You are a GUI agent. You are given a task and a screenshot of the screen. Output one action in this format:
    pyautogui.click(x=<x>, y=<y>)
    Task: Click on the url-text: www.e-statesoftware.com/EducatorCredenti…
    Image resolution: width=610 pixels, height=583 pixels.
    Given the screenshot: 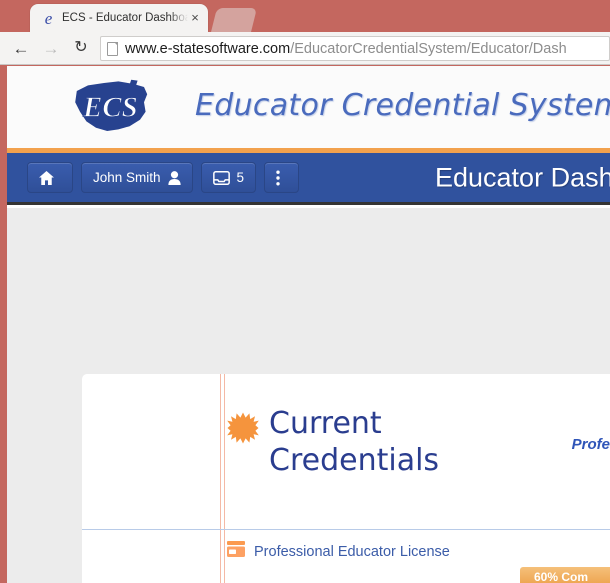 What is the action you would take?
    pyautogui.click(x=346, y=49)
    